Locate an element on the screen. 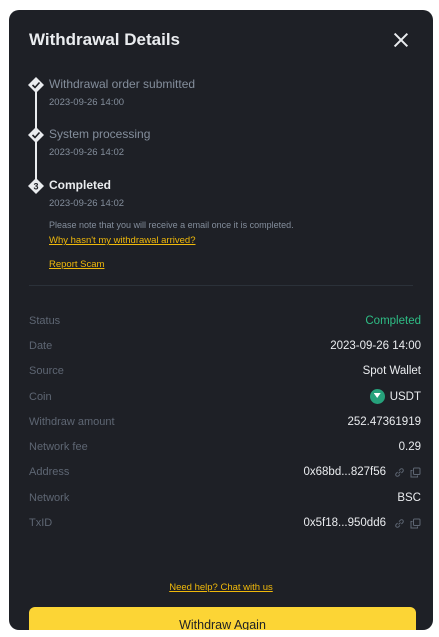 The image size is (439, 637). date-value: 2023-09-26 14:00 is located at coordinates (375, 345).